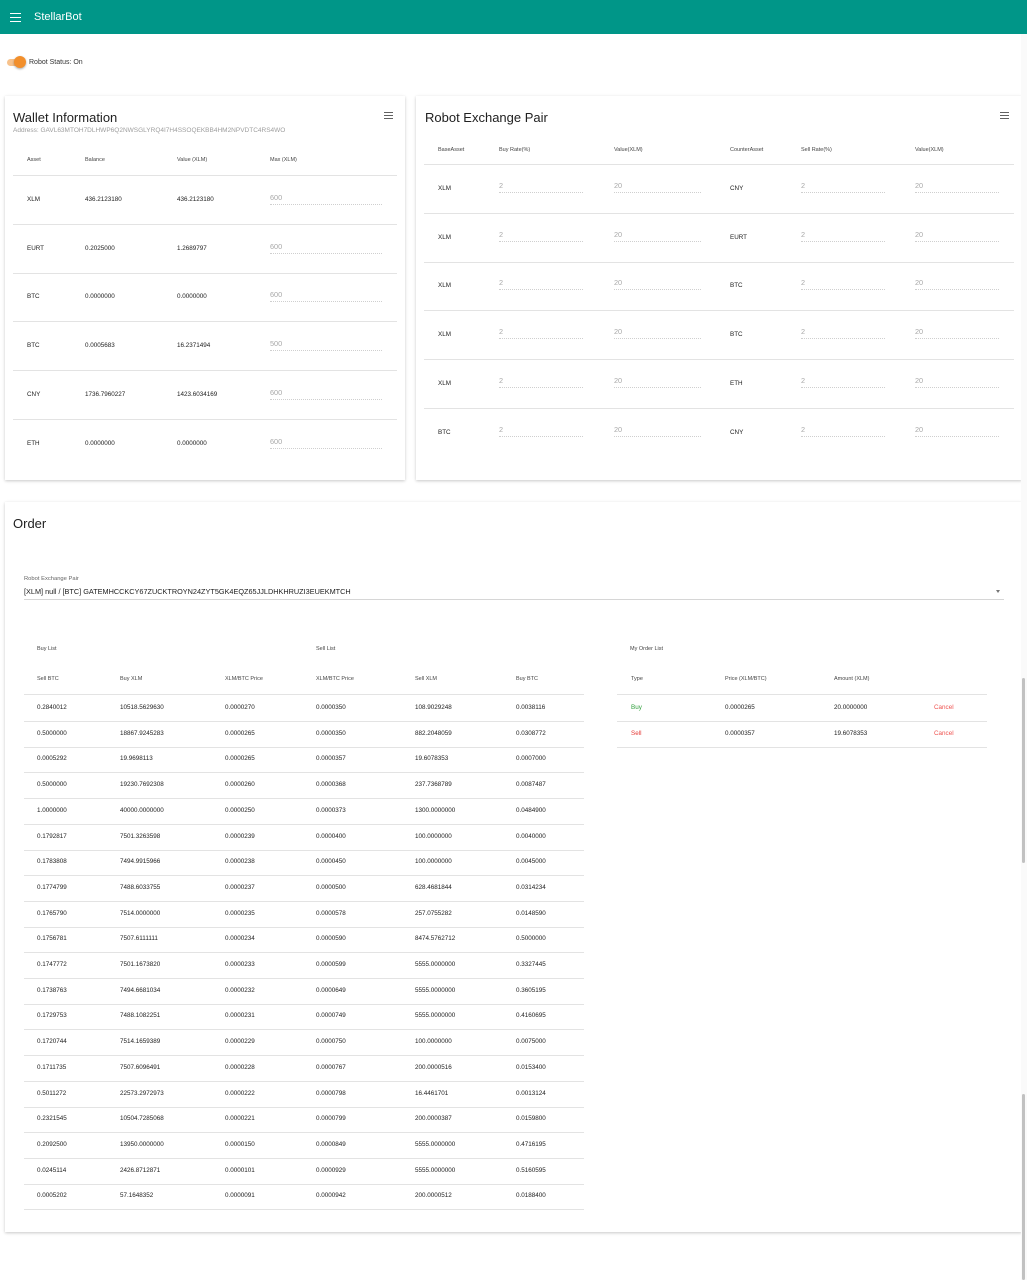 This screenshot has height=1280, width=1027. What do you see at coordinates (100, 346) in the screenshot?
I see `wallet-balance: 0.0005683` at bounding box center [100, 346].